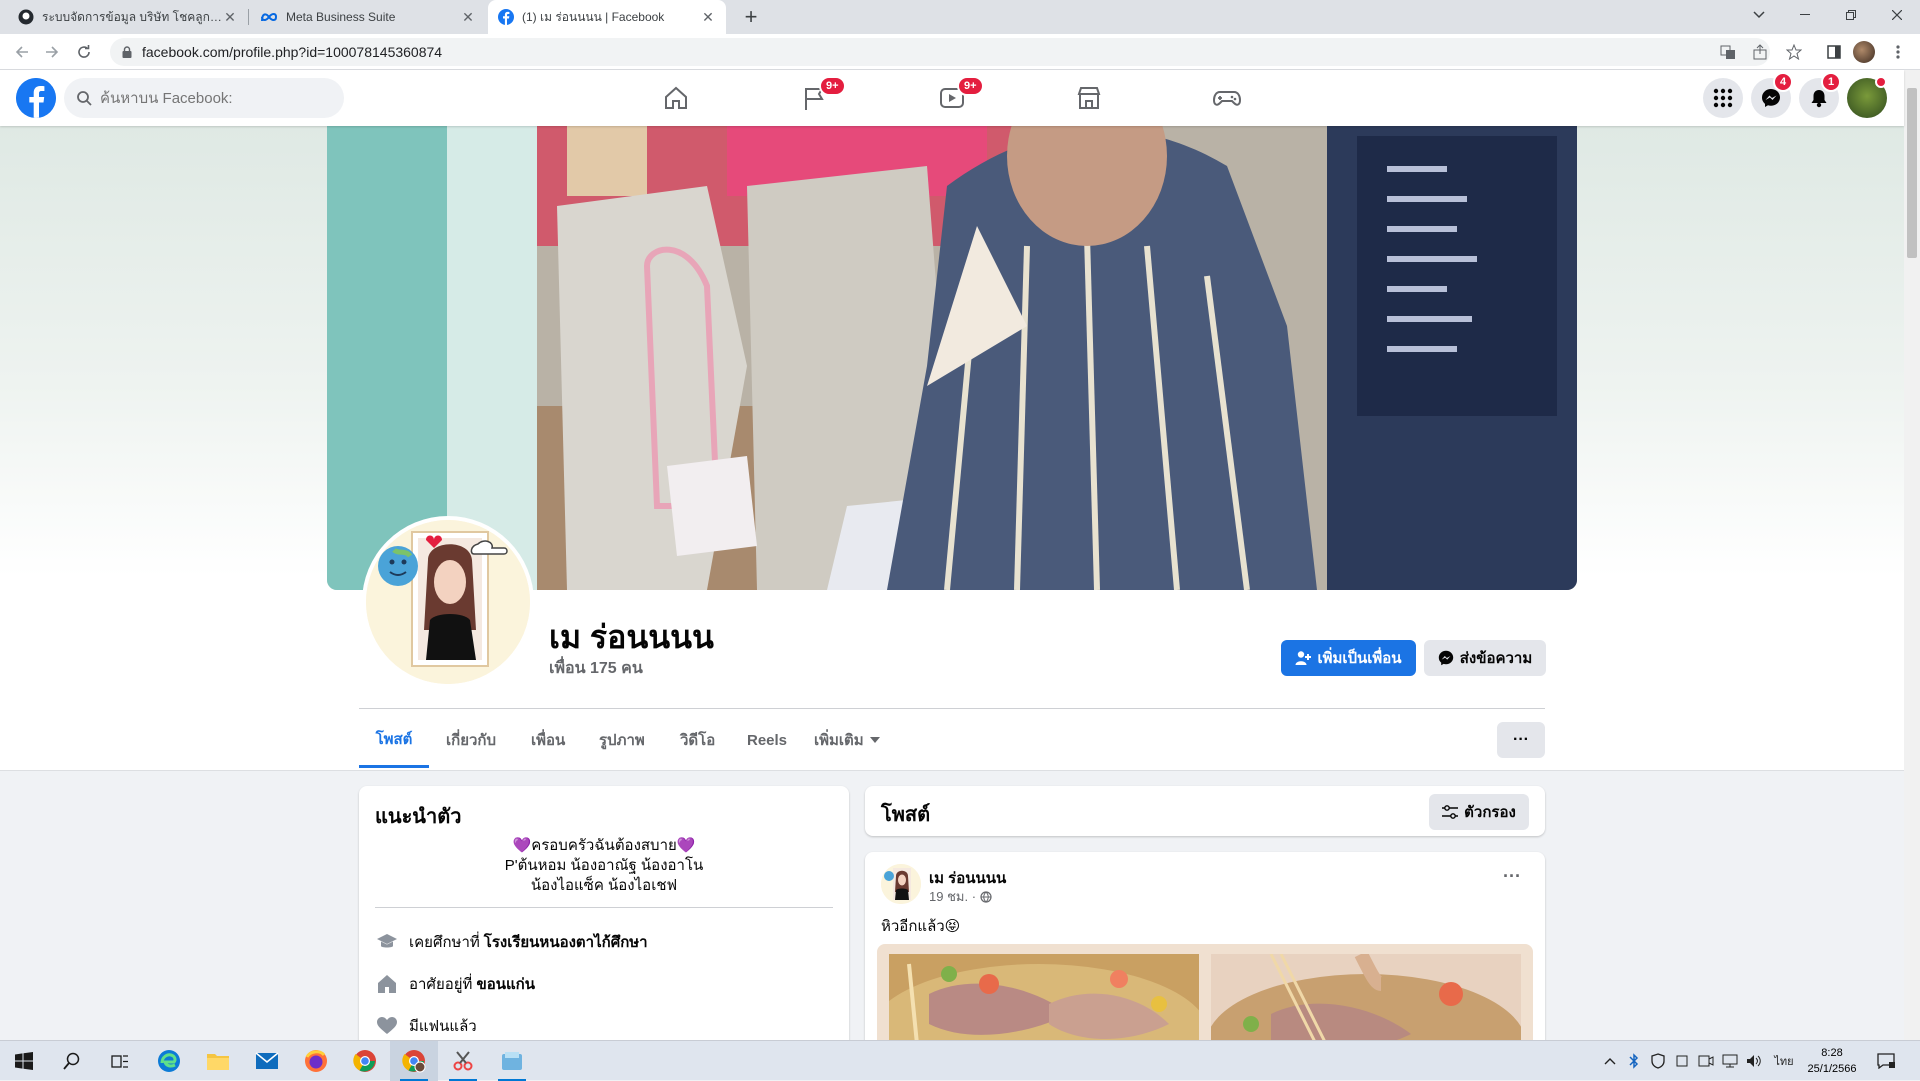  I want to click on side-panel-icon, so click(1834, 52).